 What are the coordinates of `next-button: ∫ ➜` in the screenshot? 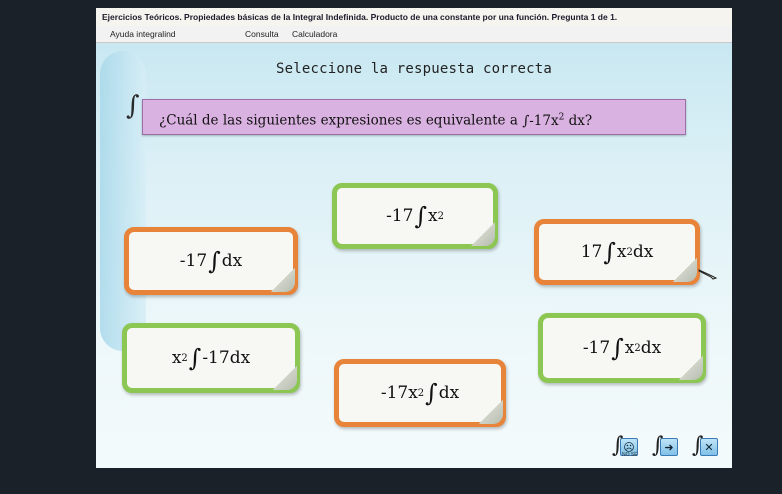 It's located at (665, 446).